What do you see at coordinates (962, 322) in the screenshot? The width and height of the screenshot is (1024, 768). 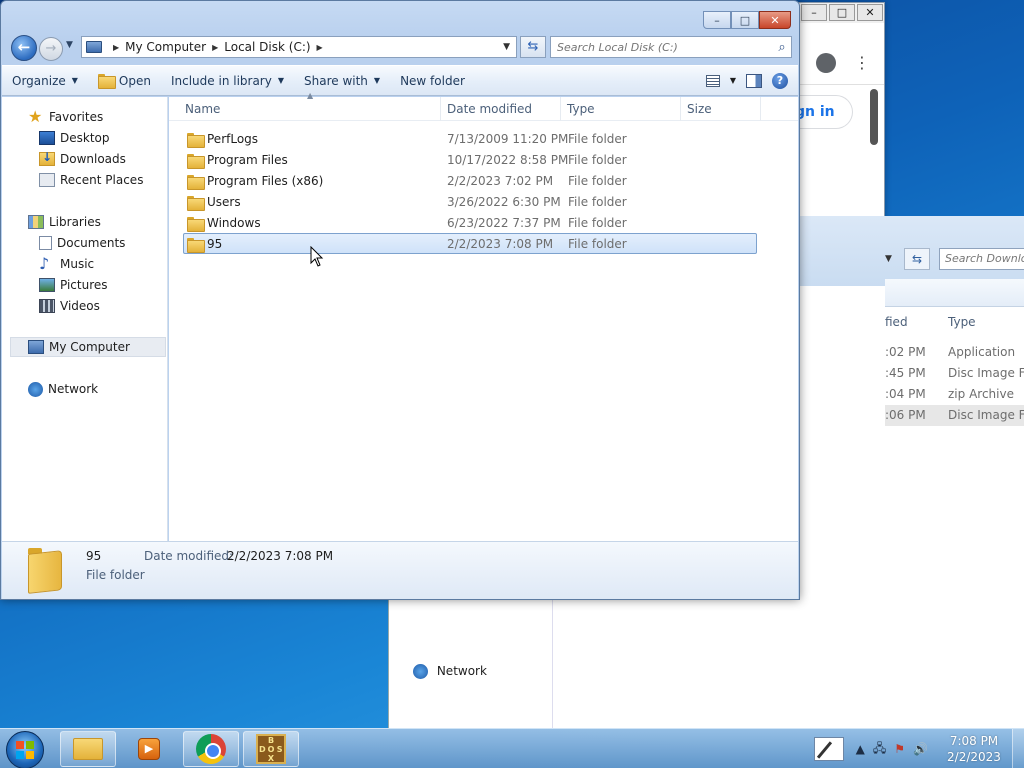 I see `background-col-type: Type` at bounding box center [962, 322].